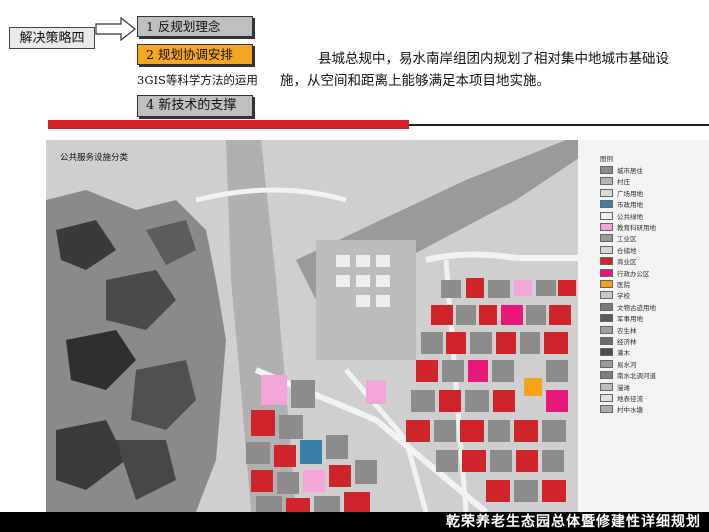 The height and width of the screenshot is (532, 709). I want to click on legend-item: 行政办公区, so click(625, 273).